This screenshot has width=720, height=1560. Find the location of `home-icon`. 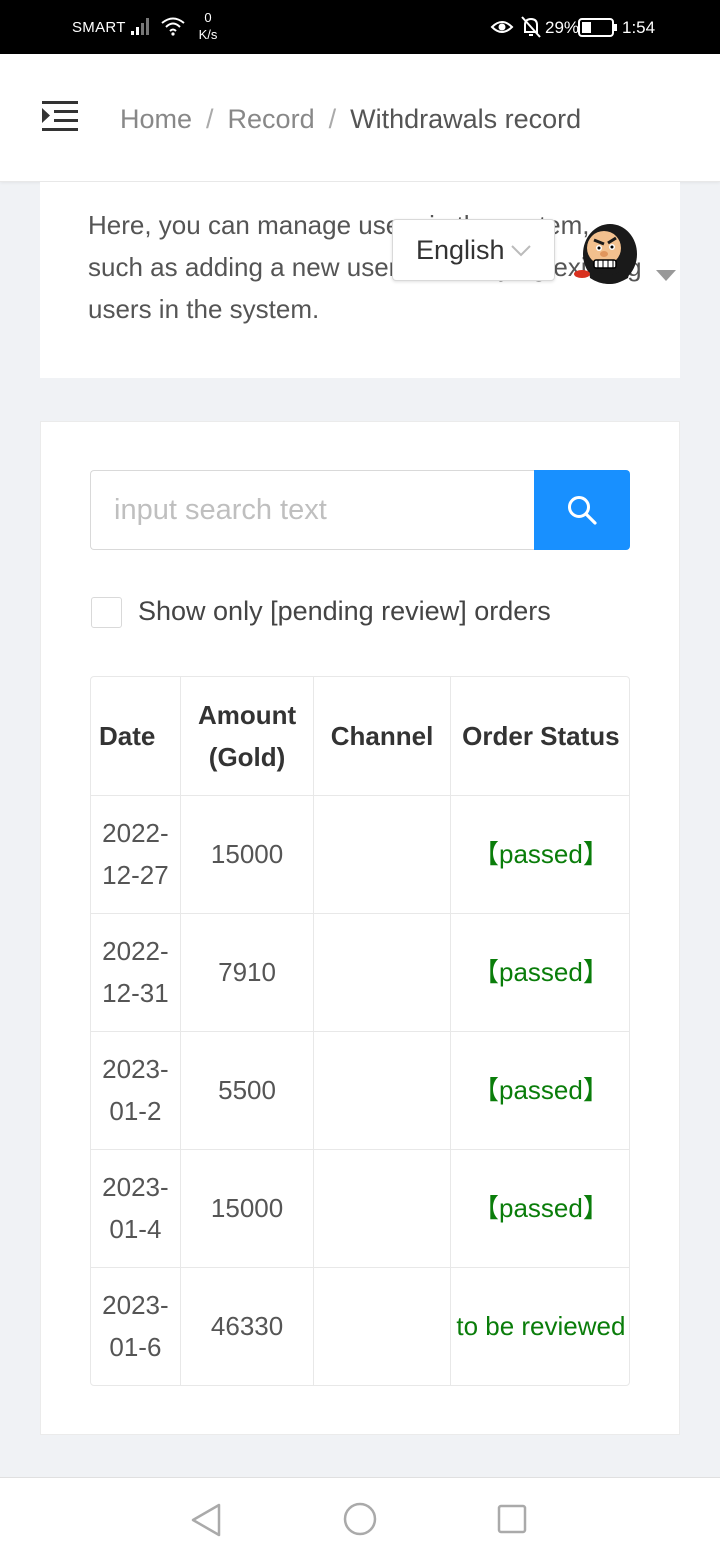

home-icon is located at coordinates (360, 1519).